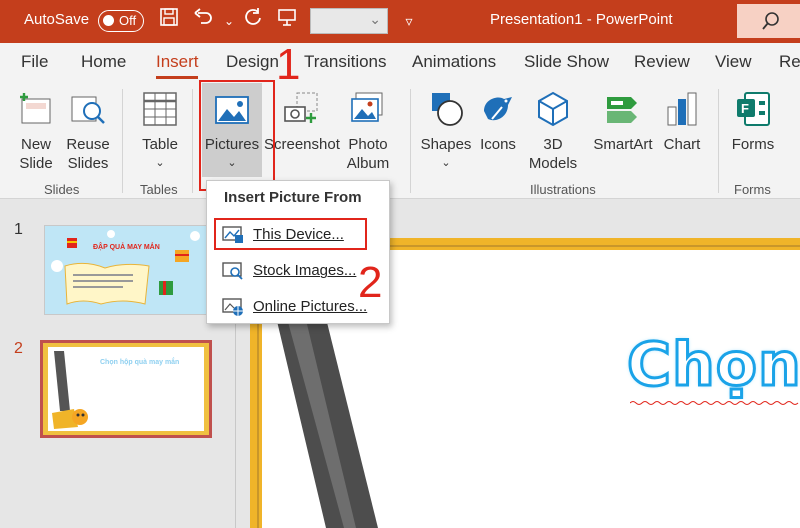 This screenshot has width=800, height=528. I want to click on cube-icon, so click(553, 109).